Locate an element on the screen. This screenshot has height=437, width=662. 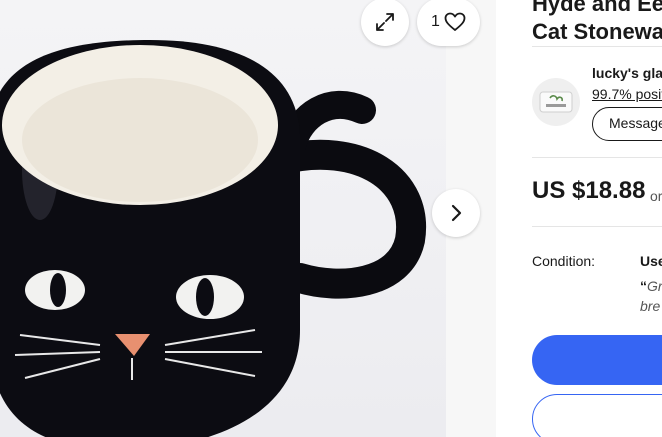
condition-description: “Gr bre is located at coordinates (651, 296).